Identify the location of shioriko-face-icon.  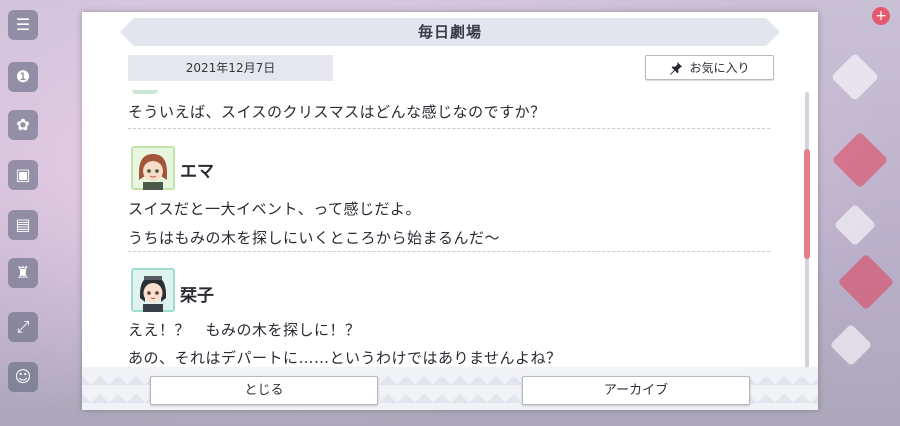
(153, 290).